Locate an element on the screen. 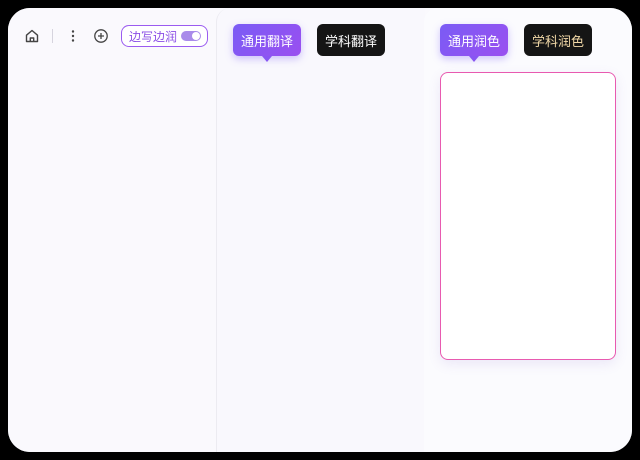  tab-label: 学科润色 is located at coordinates (558, 42).